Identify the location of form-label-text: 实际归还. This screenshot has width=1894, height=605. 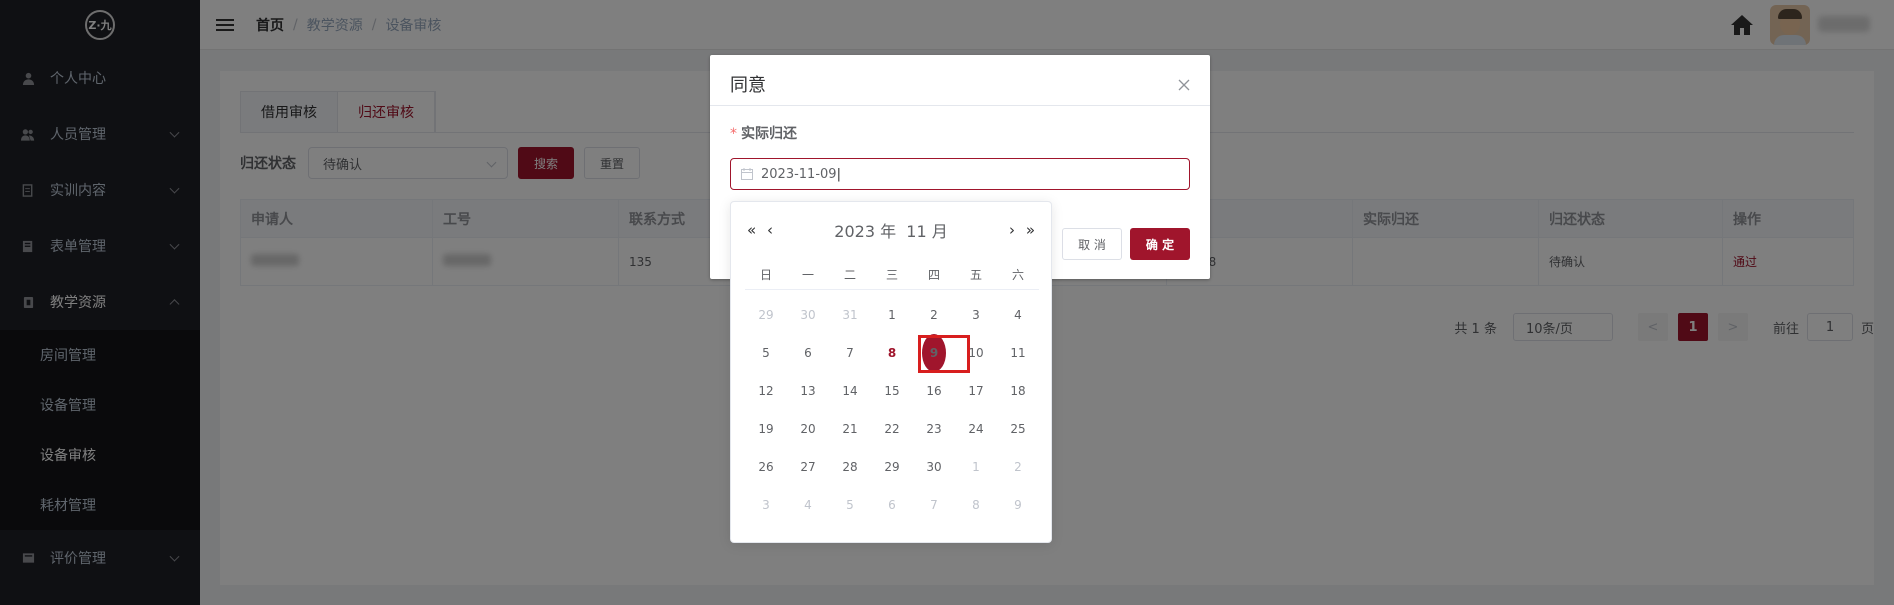
(769, 134).